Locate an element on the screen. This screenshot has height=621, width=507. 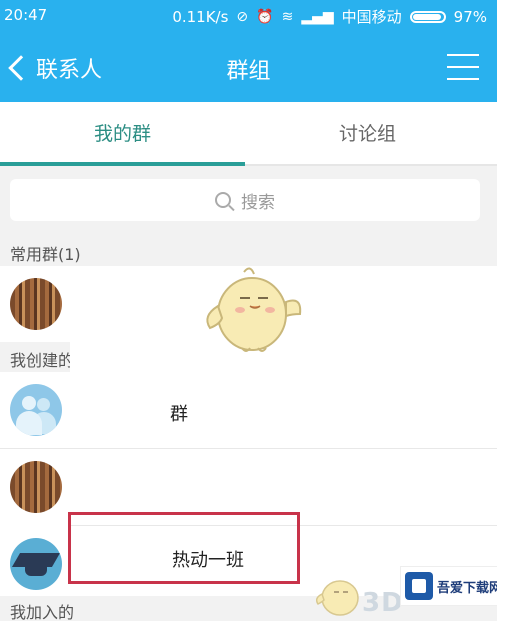
right-edge is located at coordinates (502, 310).